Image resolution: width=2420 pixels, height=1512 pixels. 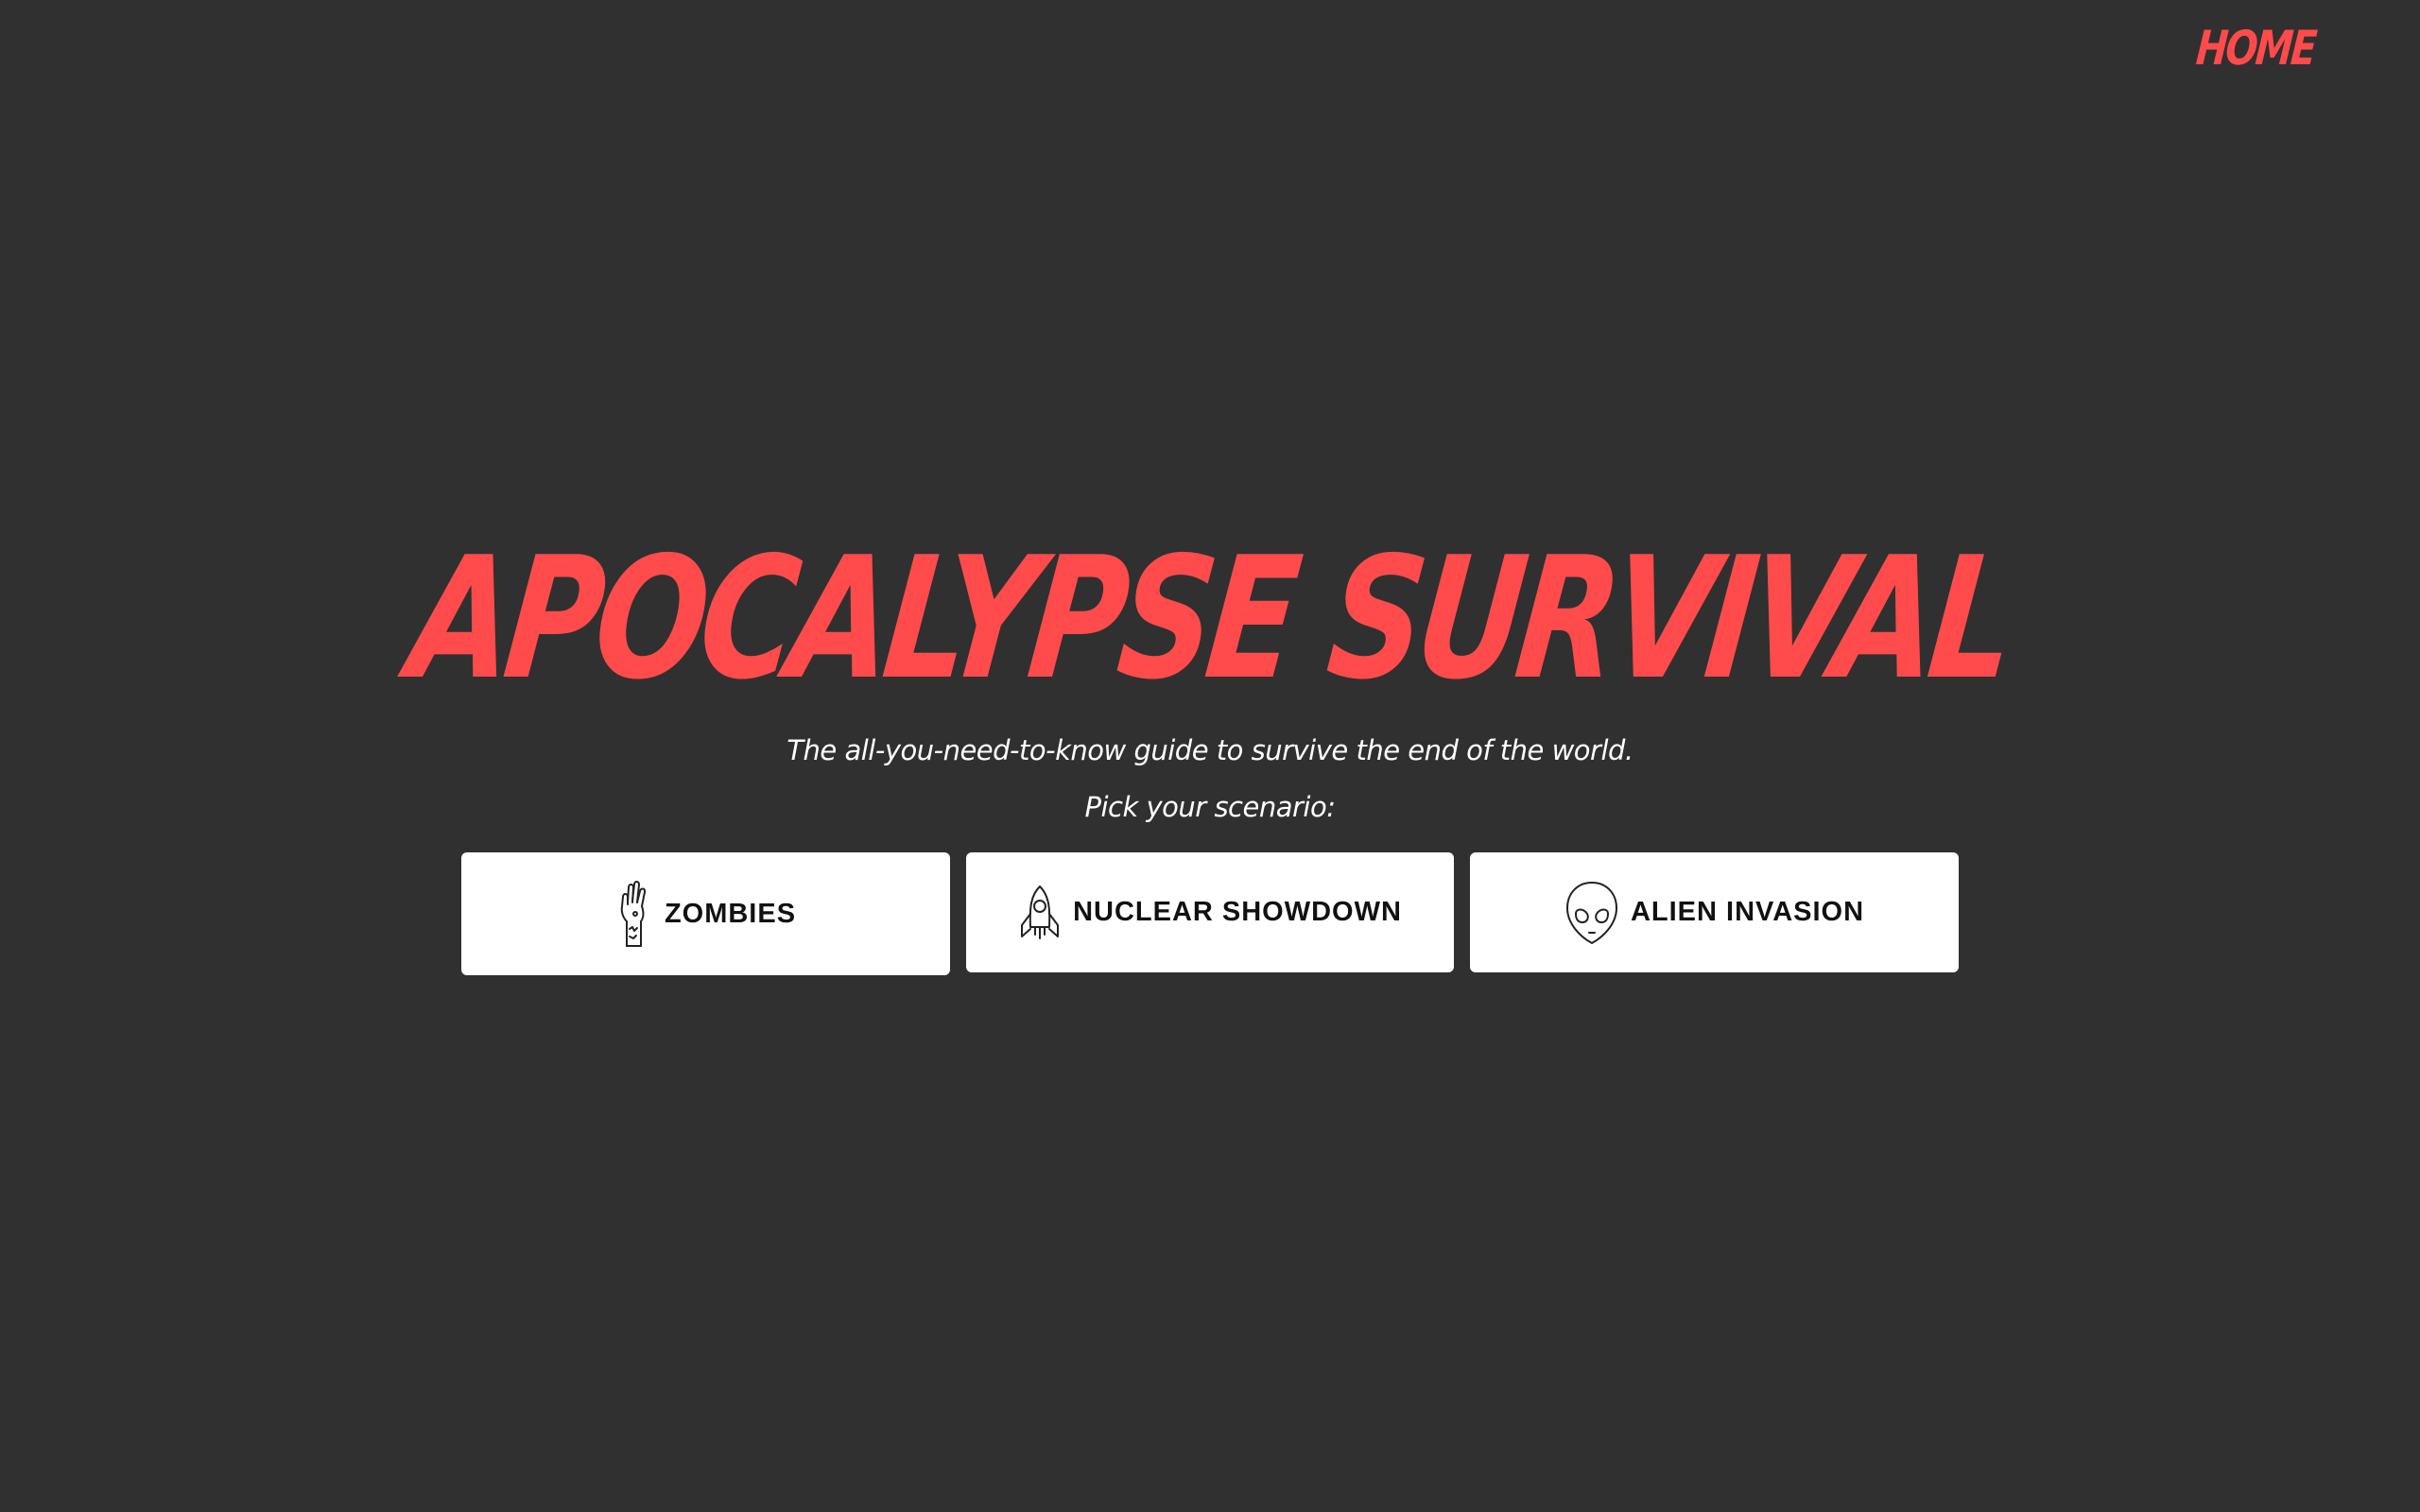 I want to click on rocket-icon, so click(x=1040, y=913).